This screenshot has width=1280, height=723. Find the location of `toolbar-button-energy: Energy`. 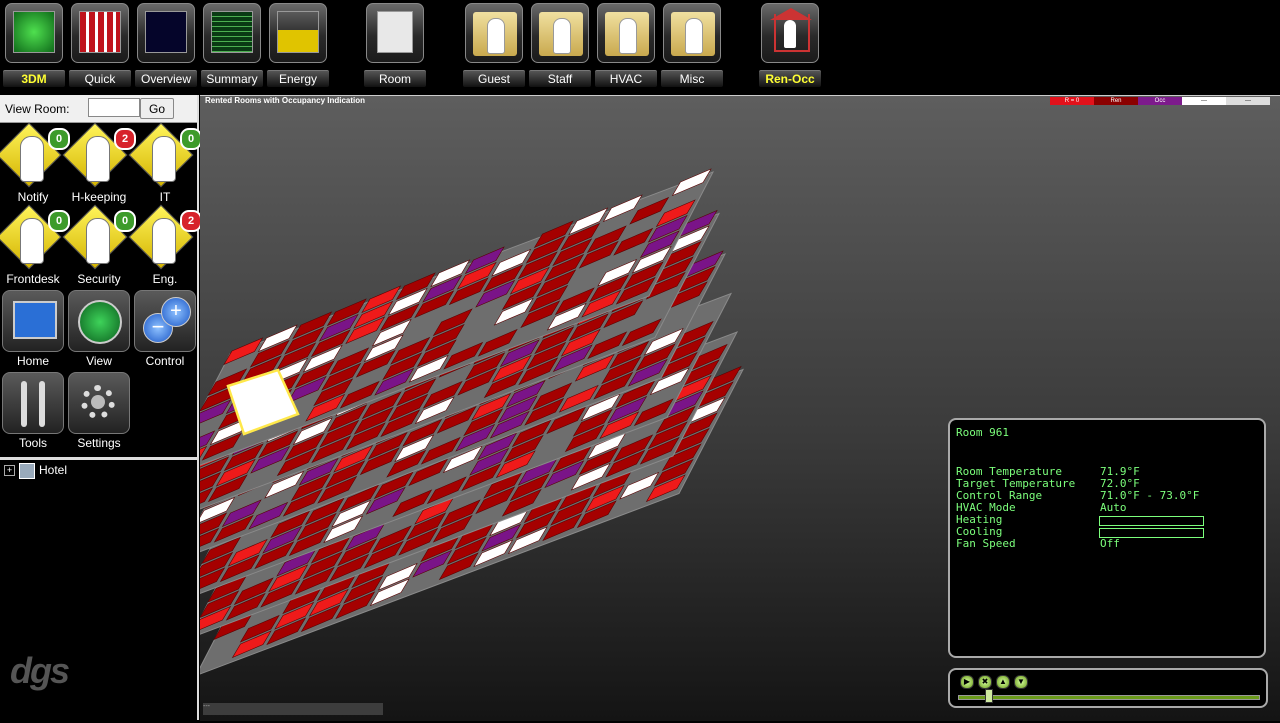

toolbar-button-energy: Energy is located at coordinates (298, 45).